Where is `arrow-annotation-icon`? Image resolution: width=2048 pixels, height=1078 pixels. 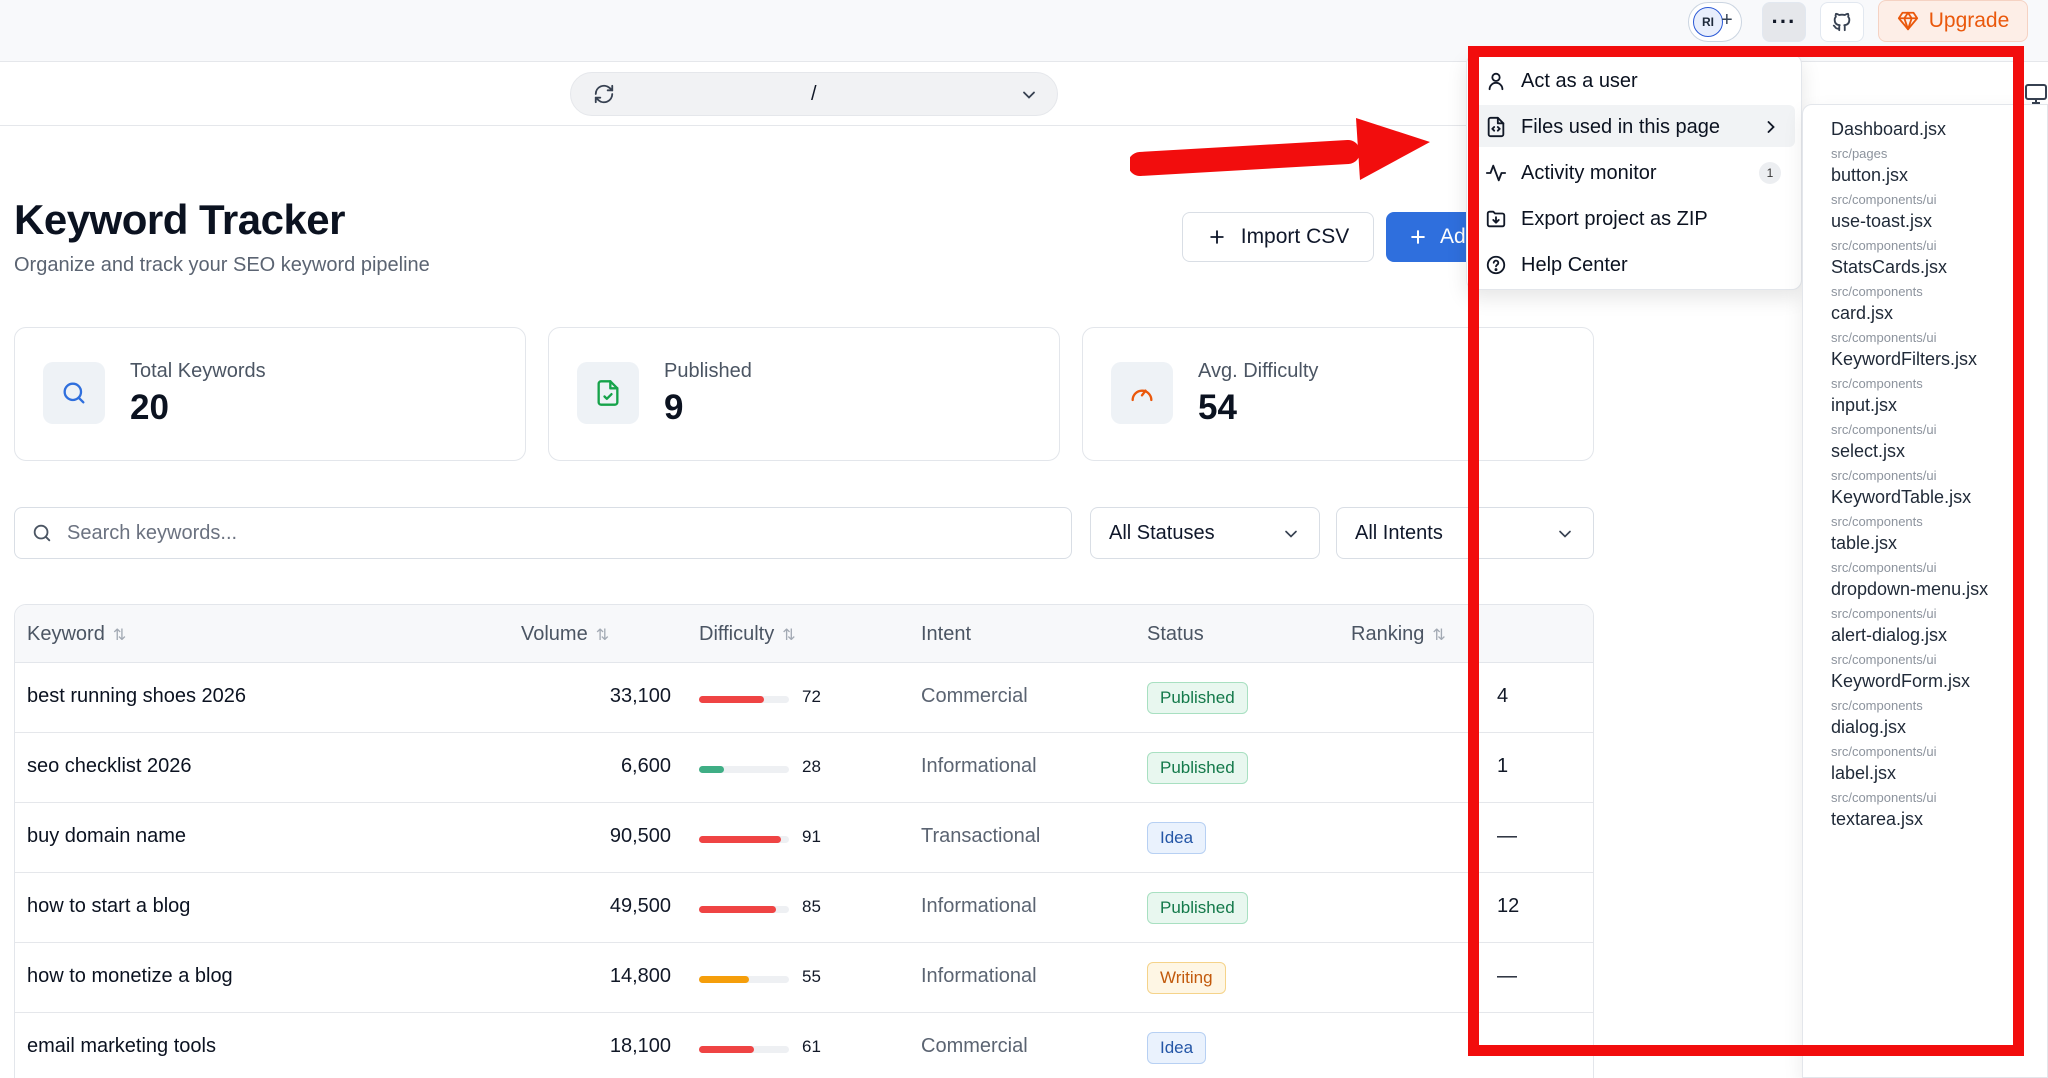
arrow-annotation-icon is located at coordinates (1280, 149).